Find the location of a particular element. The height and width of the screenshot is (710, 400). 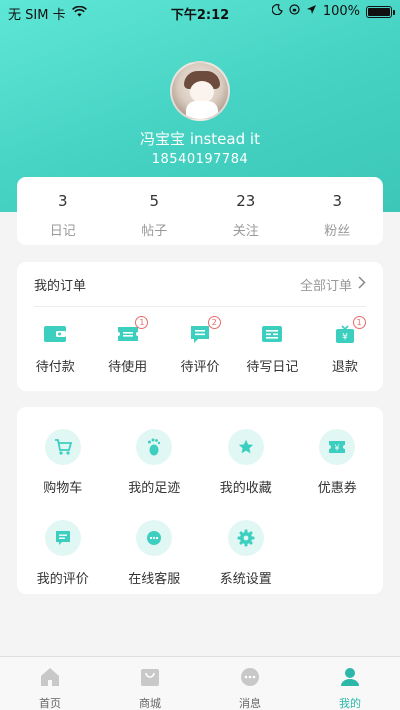

tab-label: 消息 is located at coordinates (250, 703).